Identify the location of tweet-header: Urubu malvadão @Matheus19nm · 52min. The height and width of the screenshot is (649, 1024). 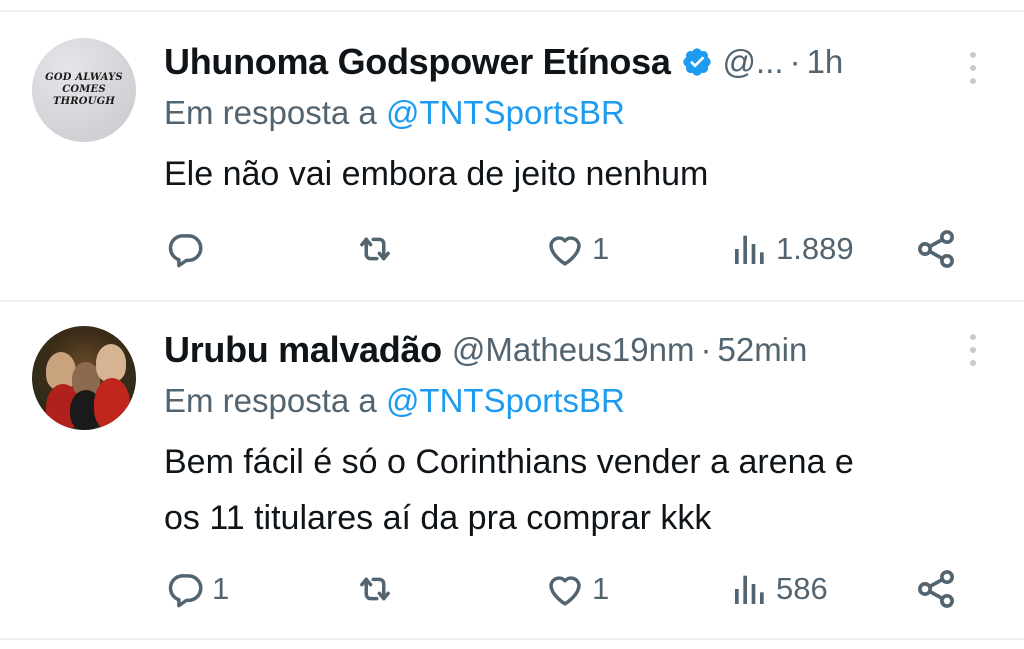
(485, 350).